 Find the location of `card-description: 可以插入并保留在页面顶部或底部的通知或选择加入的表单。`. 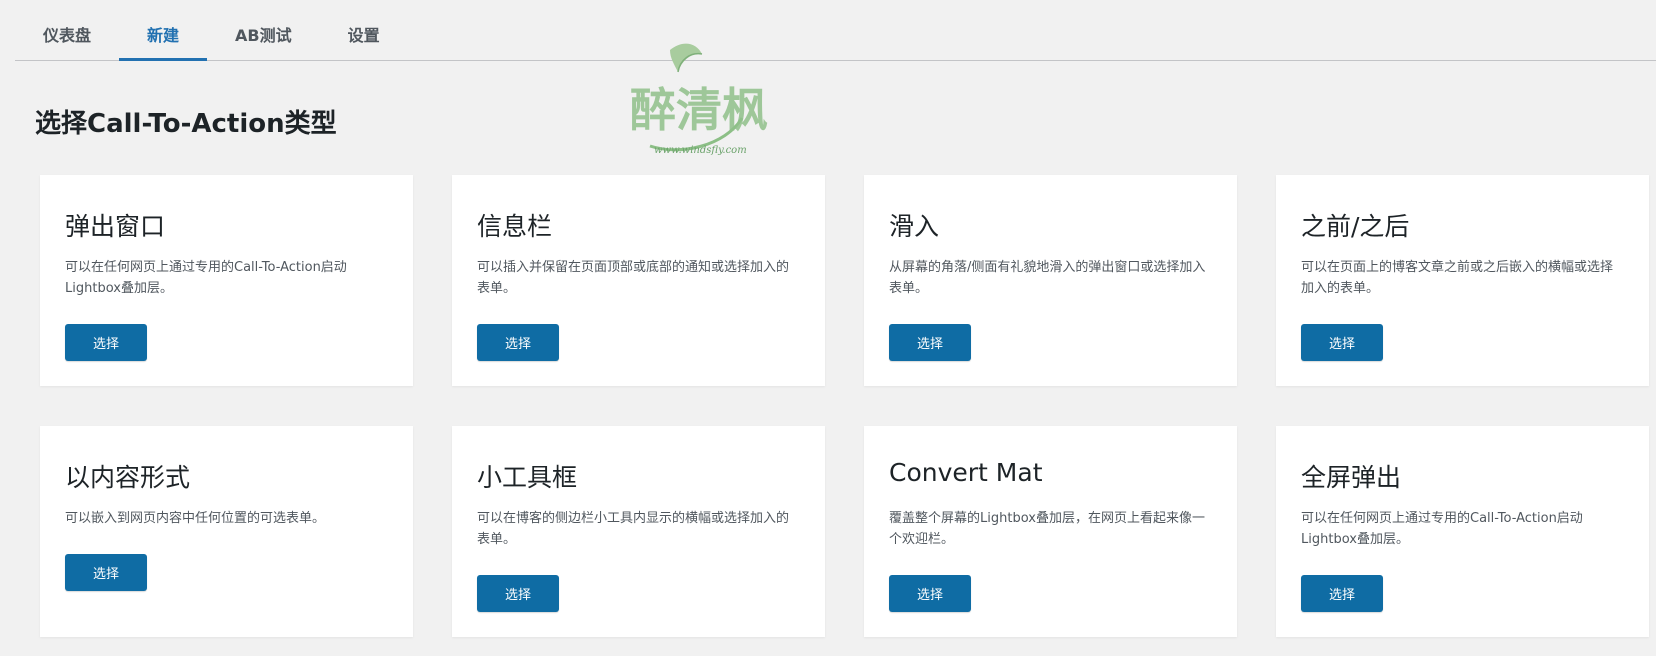

card-description: 可以插入并保留在页面顶部或底部的通知或选择加入的表单。 is located at coordinates (633, 278).